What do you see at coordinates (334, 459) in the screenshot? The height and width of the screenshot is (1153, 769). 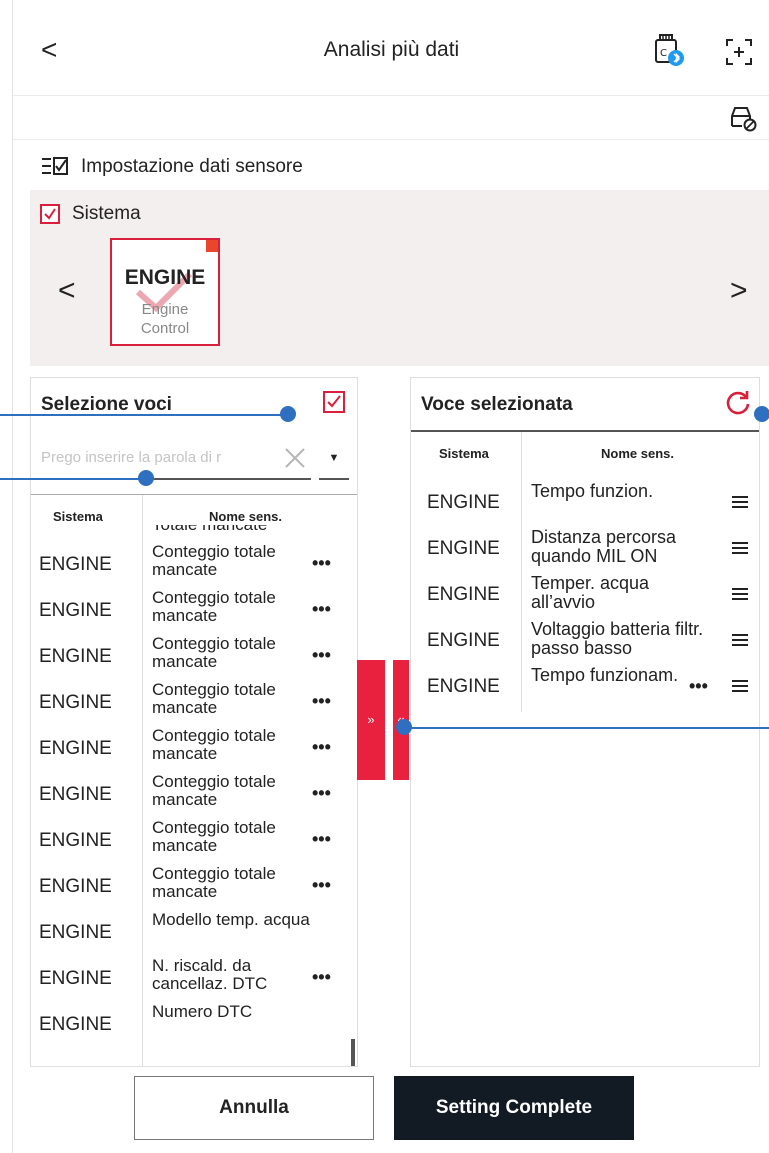 I see `filter-dropdown-button: ▼` at bounding box center [334, 459].